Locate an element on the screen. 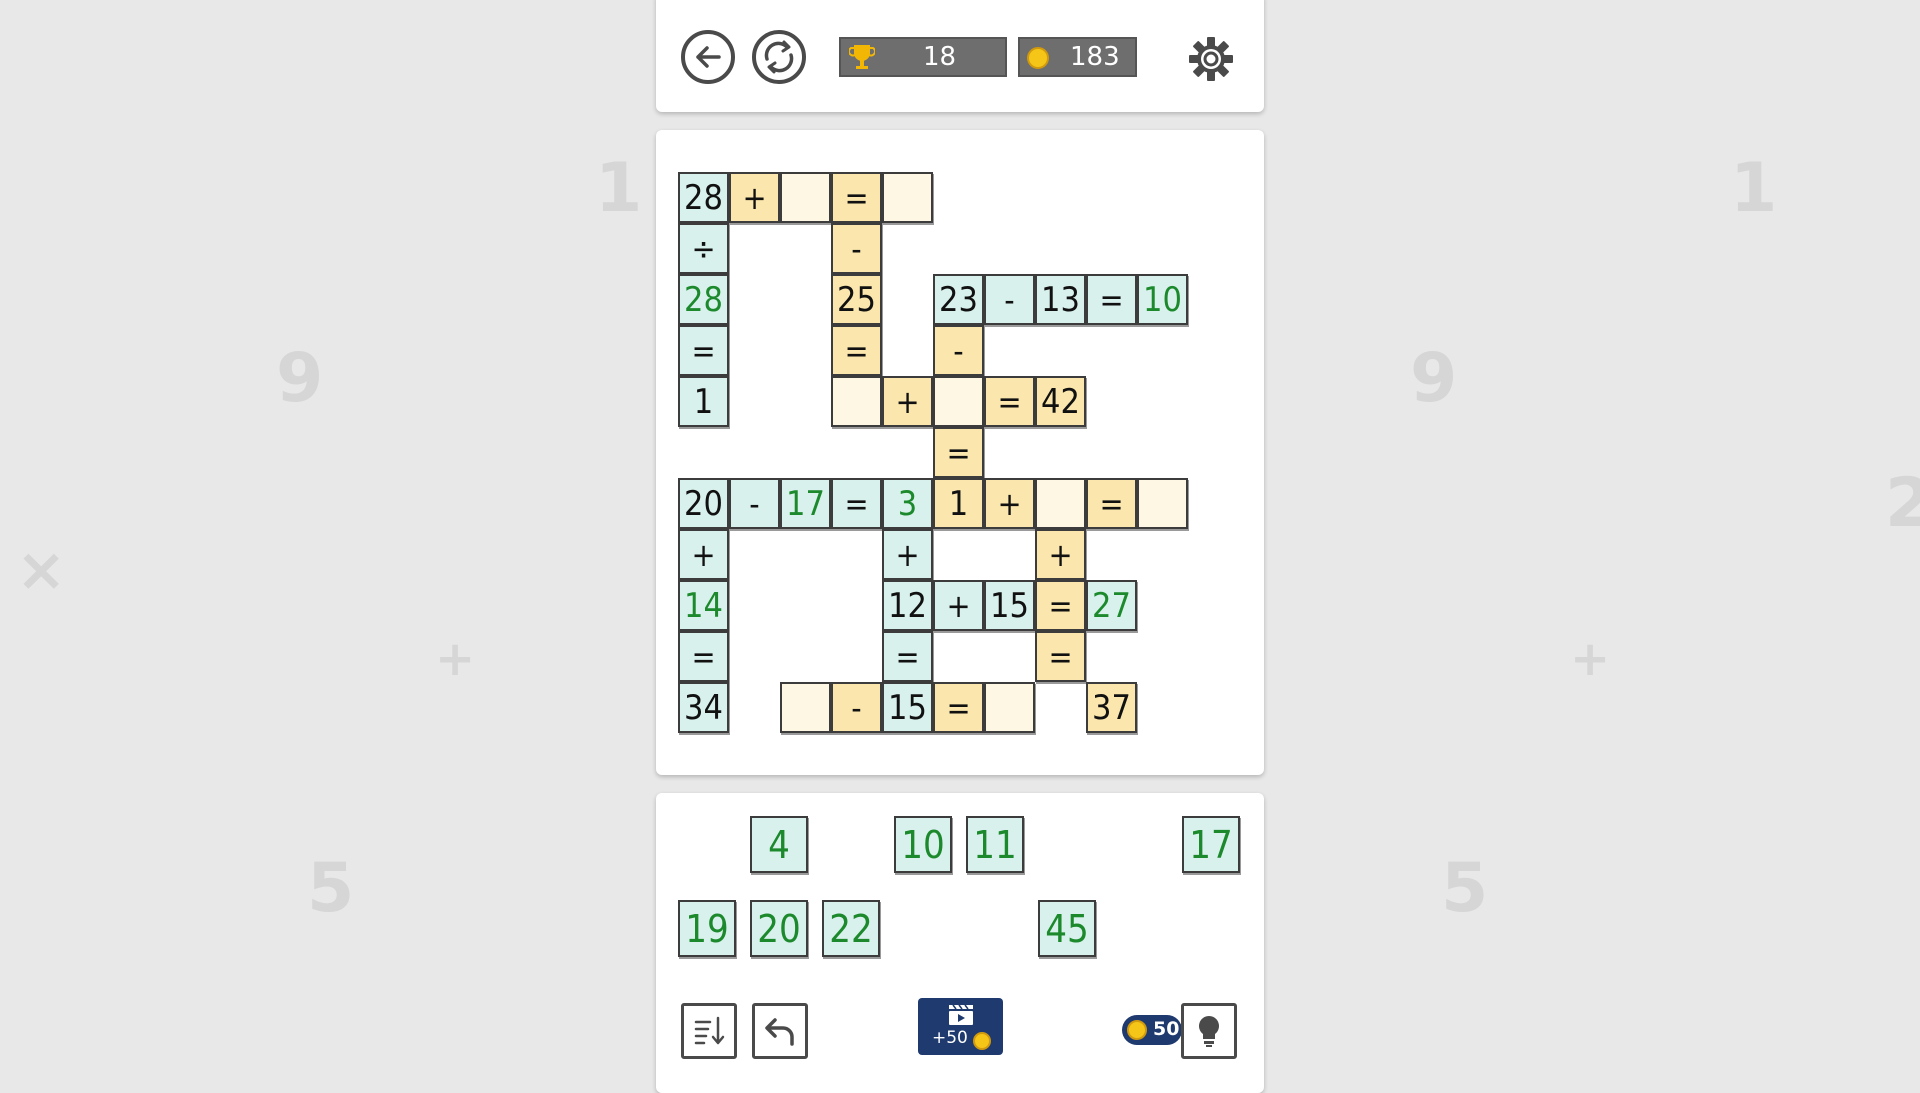  arrow-left-icon is located at coordinates (708, 57).